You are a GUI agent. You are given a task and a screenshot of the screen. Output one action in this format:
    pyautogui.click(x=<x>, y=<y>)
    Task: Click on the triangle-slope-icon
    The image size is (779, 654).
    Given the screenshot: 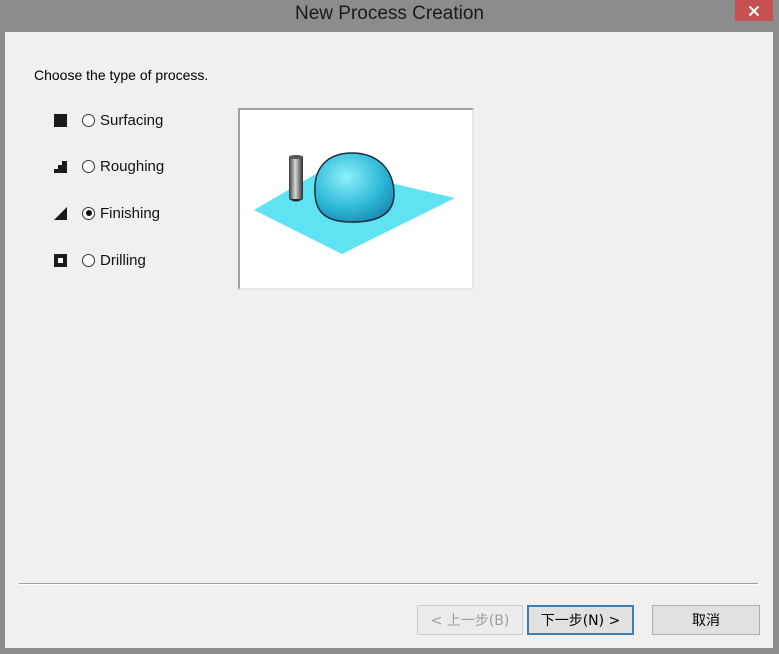 What is the action you would take?
    pyautogui.click(x=61, y=213)
    